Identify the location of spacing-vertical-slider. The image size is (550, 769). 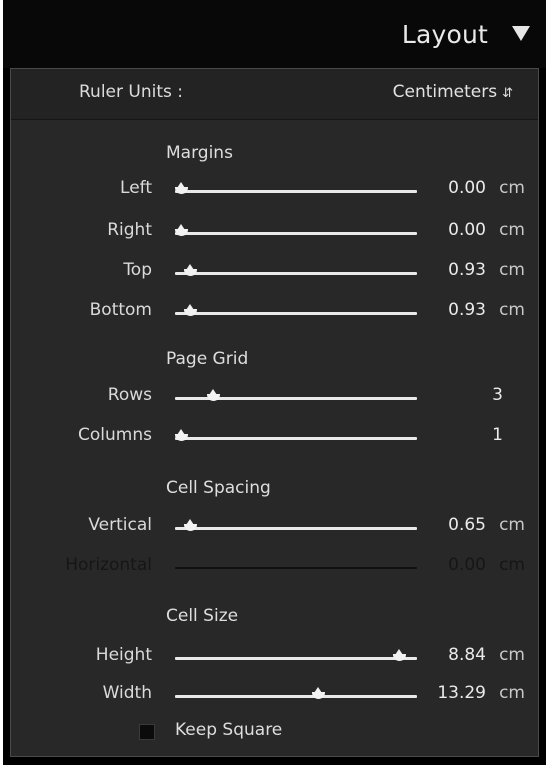
(296, 525).